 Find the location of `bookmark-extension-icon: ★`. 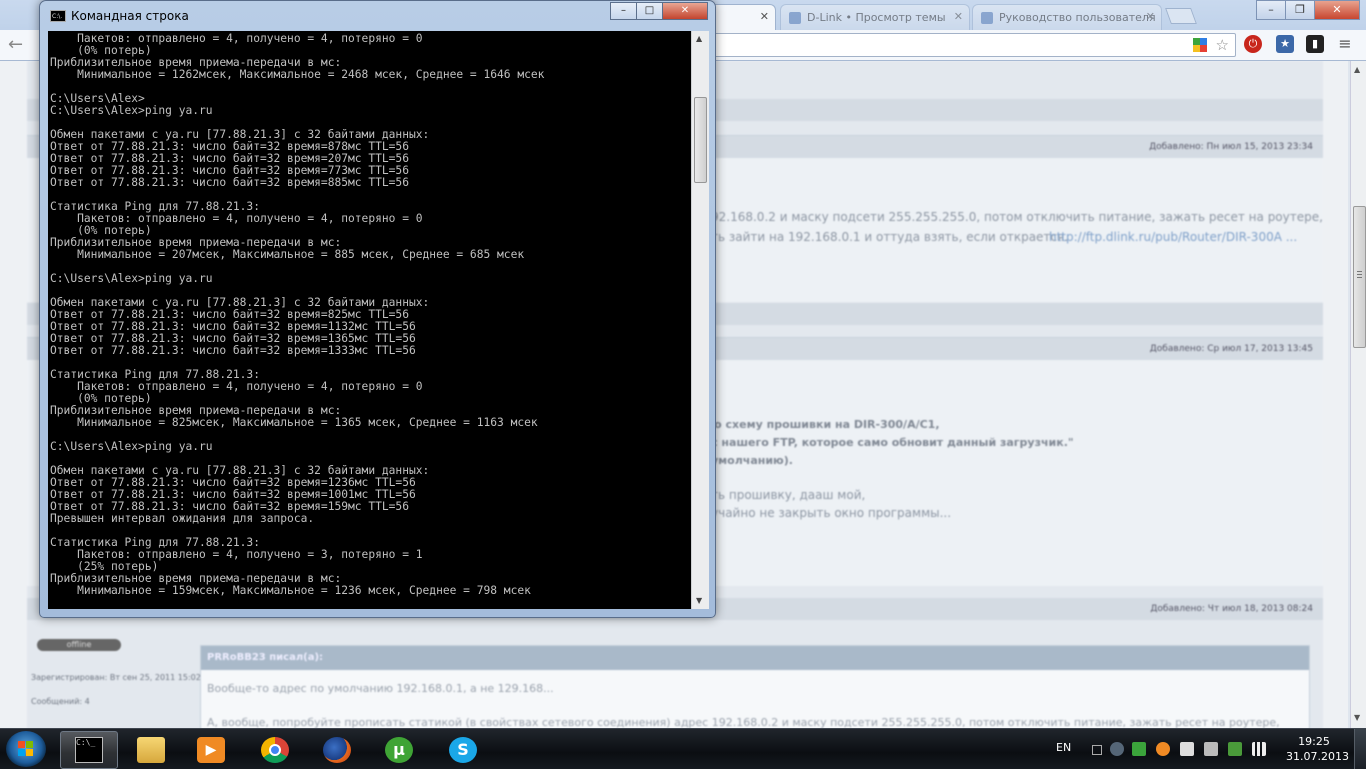

bookmark-extension-icon: ★ is located at coordinates (1285, 44).